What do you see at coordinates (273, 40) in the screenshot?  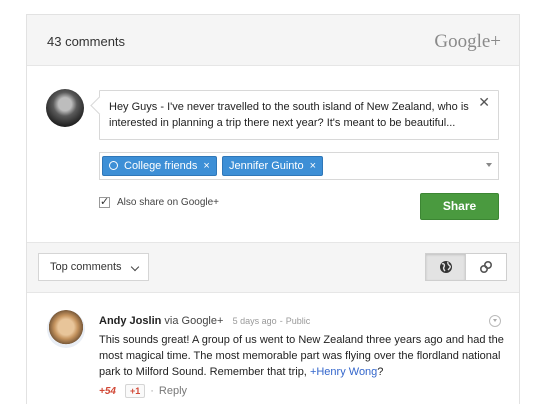 I see `comments-header: 43 comments Google+` at bounding box center [273, 40].